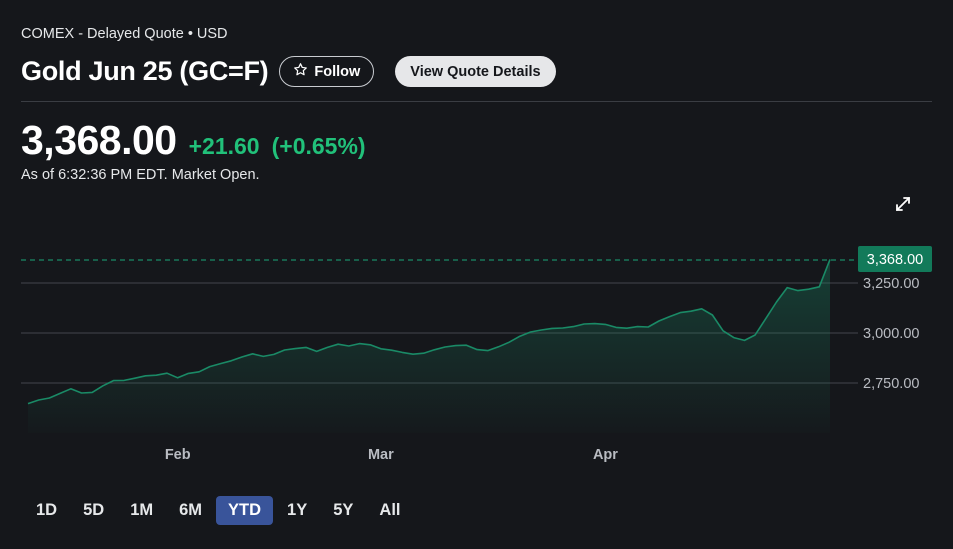  What do you see at coordinates (343, 510) in the screenshot?
I see `range-5y: 5Y` at bounding box center [343, 510].